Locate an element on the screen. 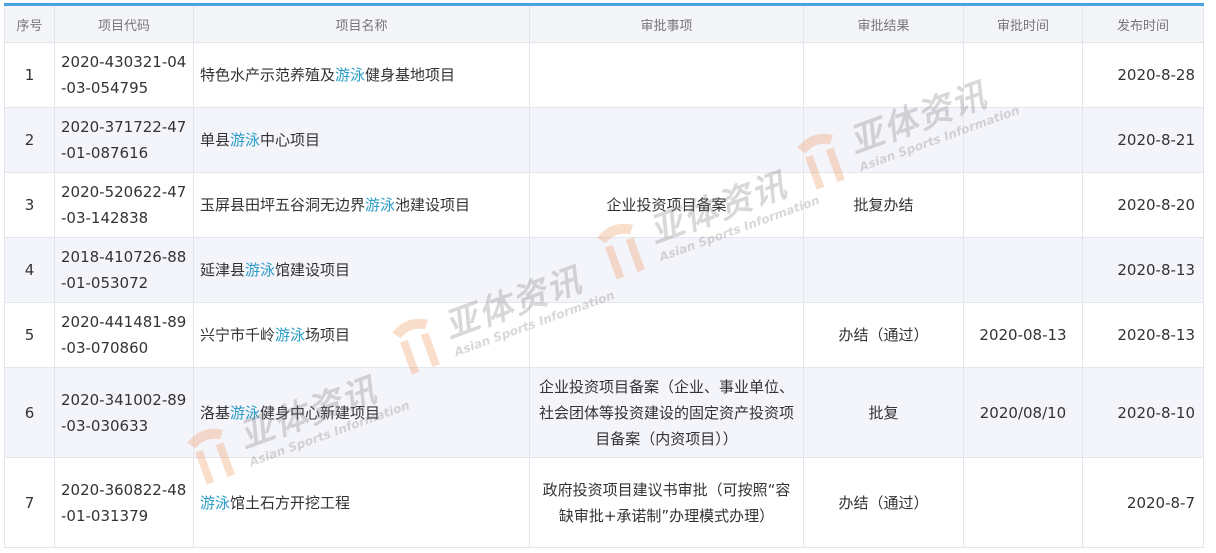  code-line-1: 2020-360822-48 is located at coordinates (124, 489).